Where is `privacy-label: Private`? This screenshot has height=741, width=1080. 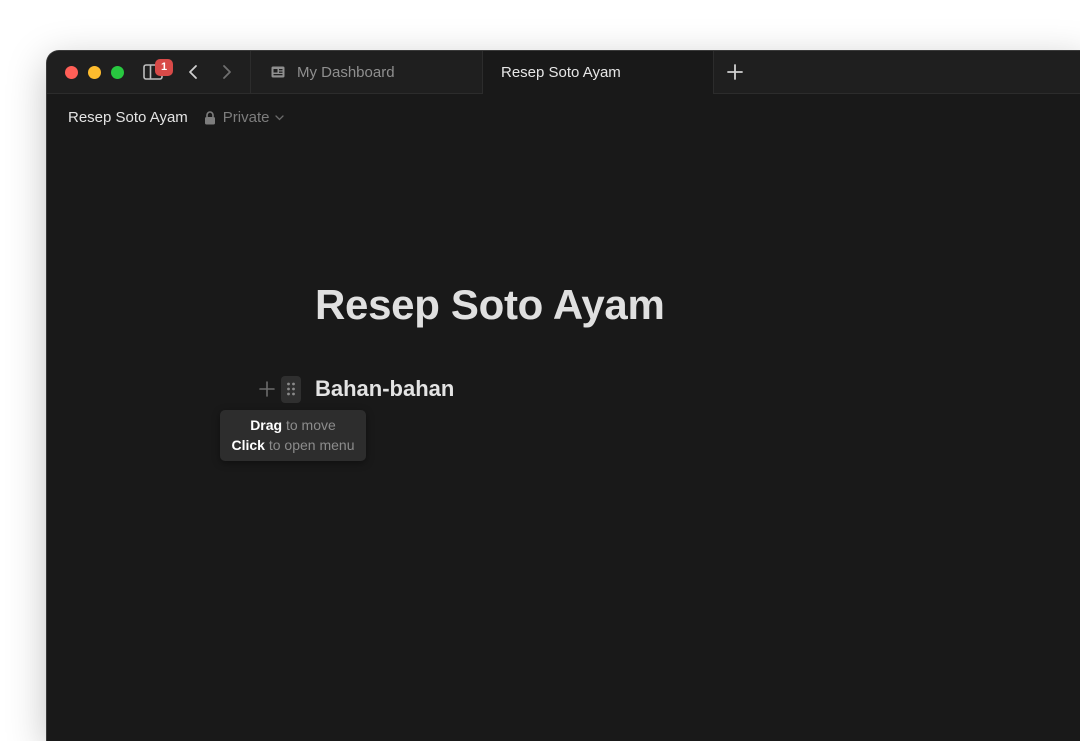 privacy-label: Private is located at coordinates (246, 117).